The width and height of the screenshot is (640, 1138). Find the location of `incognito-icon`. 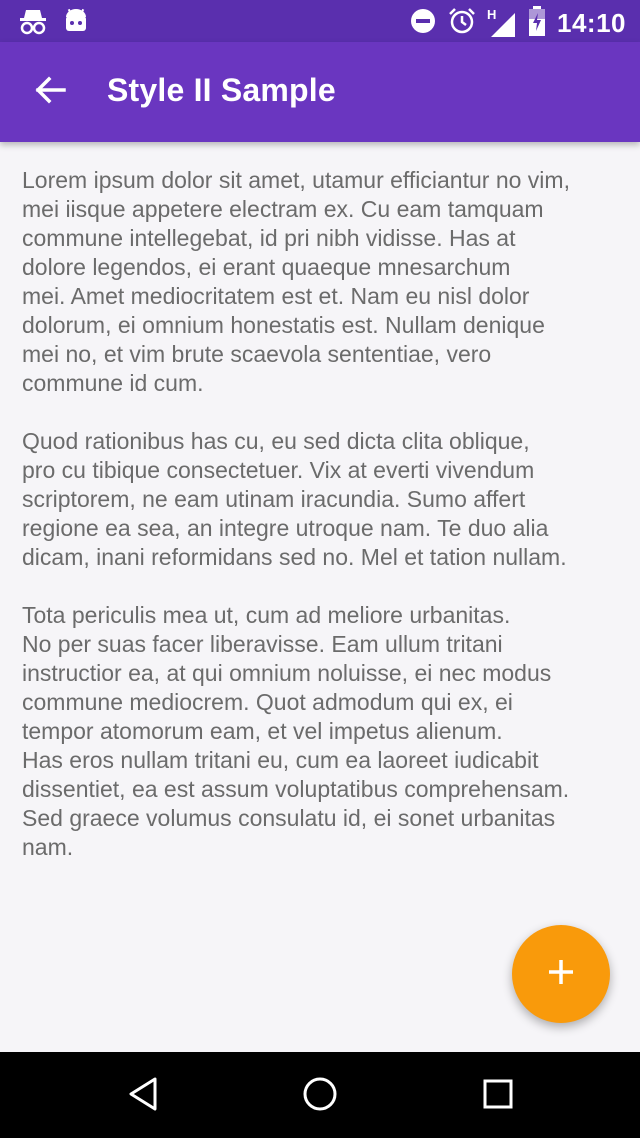

incognito-icon is located at coordinates (33, 23).